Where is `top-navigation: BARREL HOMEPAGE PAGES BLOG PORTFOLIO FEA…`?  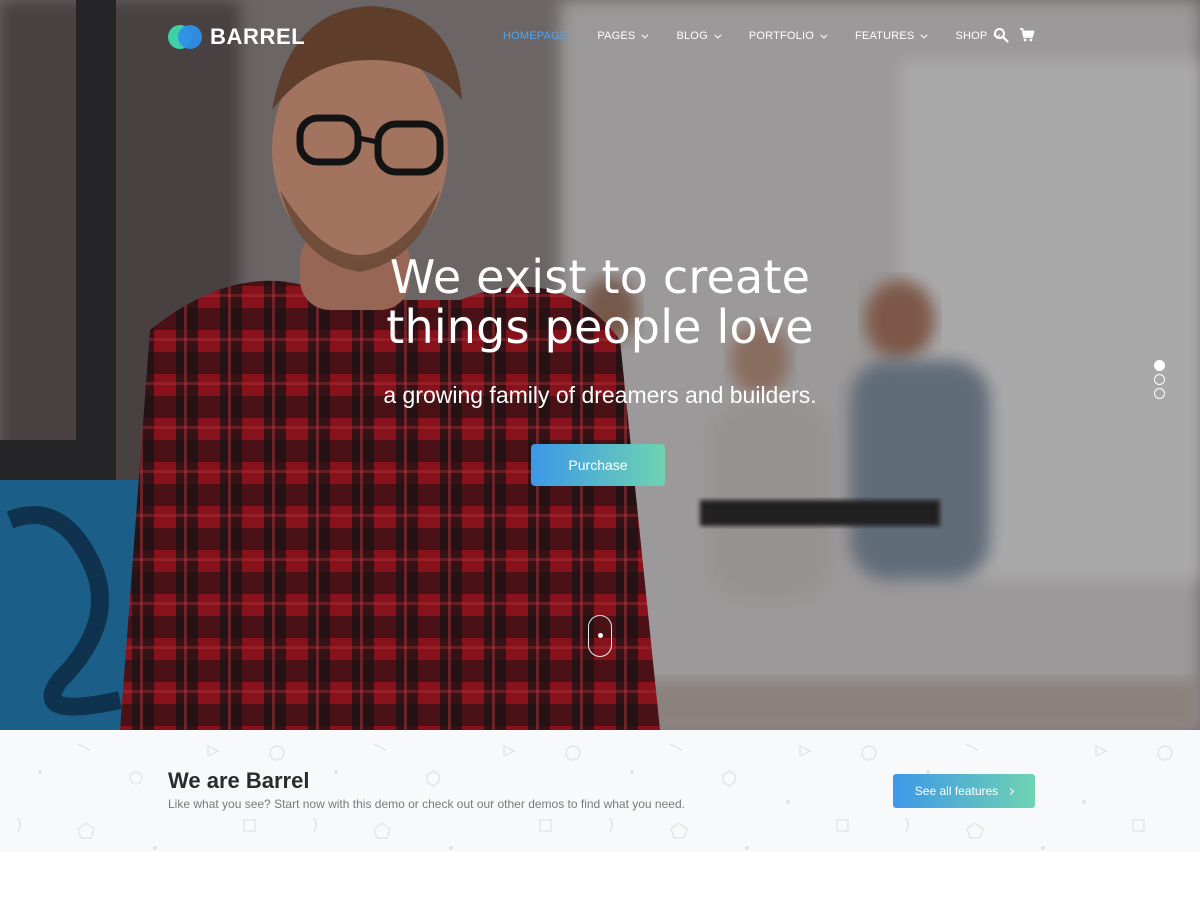 top-navigation: BARREL HOMEPAGE PAGES BLOG PORTFOLIO FEA… is located at coordinates (600, 36).